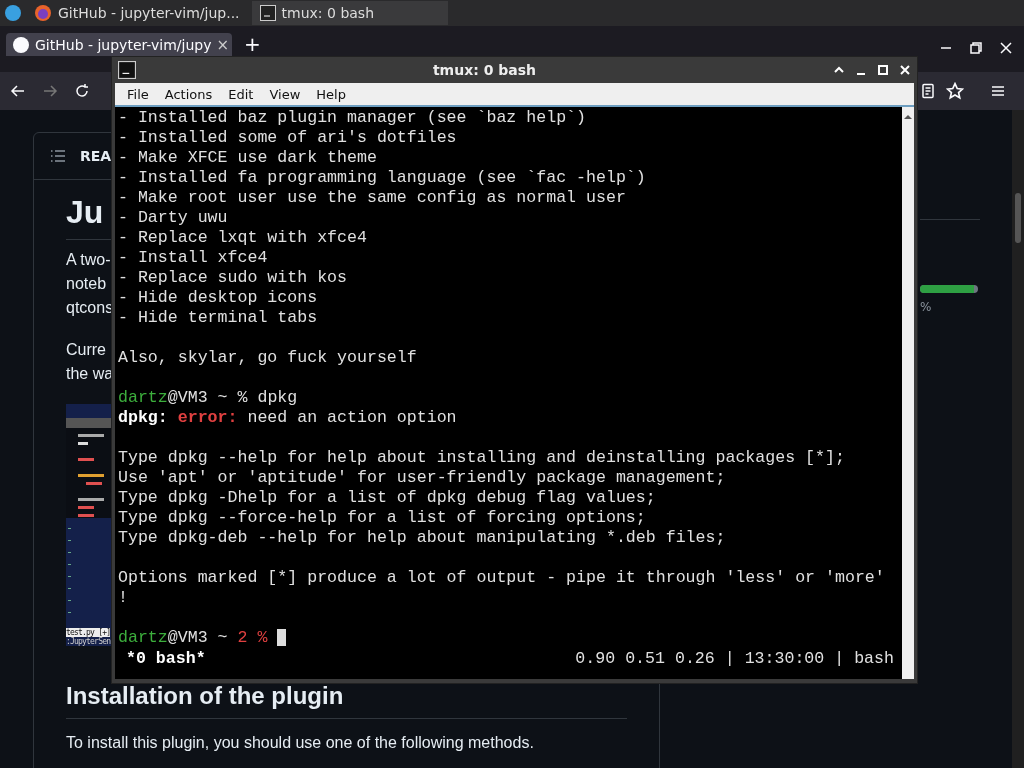 This screenshot has height=768, width=1024. What do you see at coordinates (123, 598) in the screenshot?
I see `terminal-line: !` at bounding box center [123, 598].